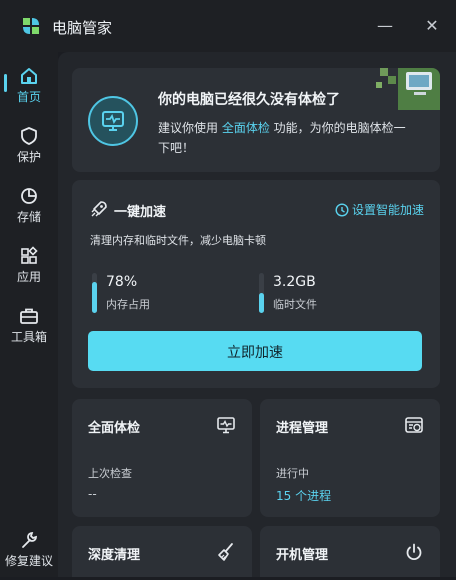 The height and width of the screenshot is (580, 456). What do you see at coordinates (408, 89) in the screenshot?
I see `banner-decoration` at bounding box center [408, 89].